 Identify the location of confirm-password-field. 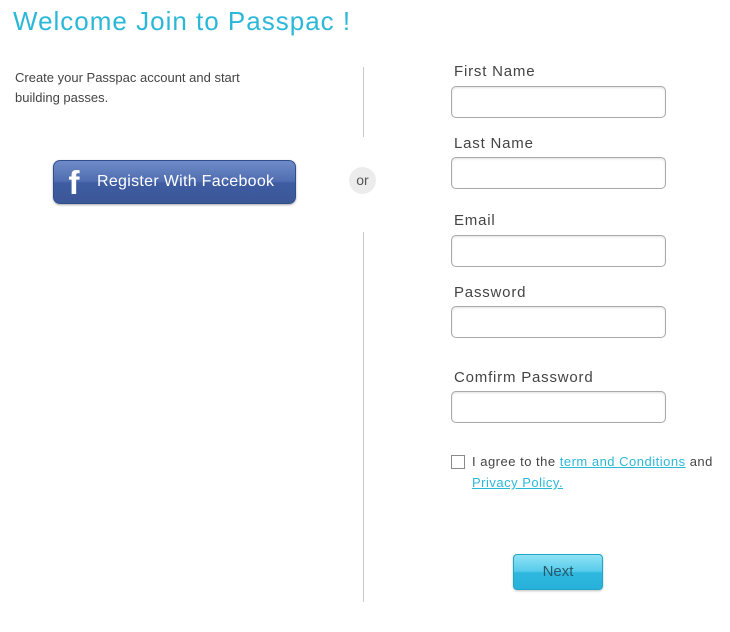
(558, 407).